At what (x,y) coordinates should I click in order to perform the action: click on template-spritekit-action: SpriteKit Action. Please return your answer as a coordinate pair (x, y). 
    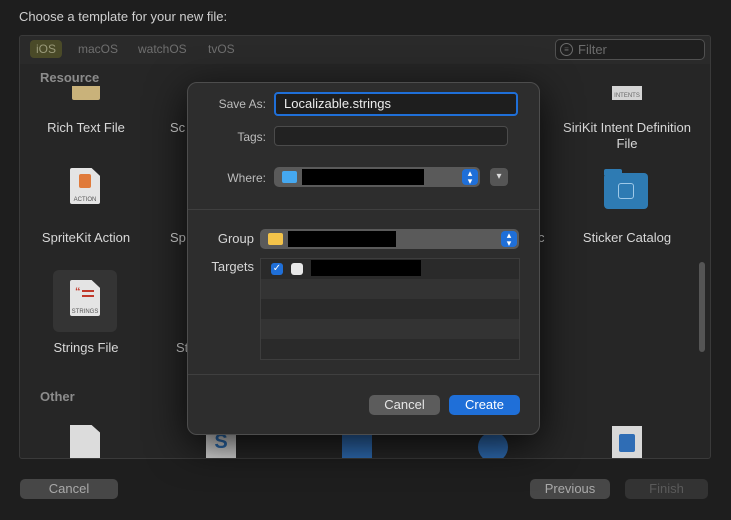
    Looking at the image, I should click on (86, 238).